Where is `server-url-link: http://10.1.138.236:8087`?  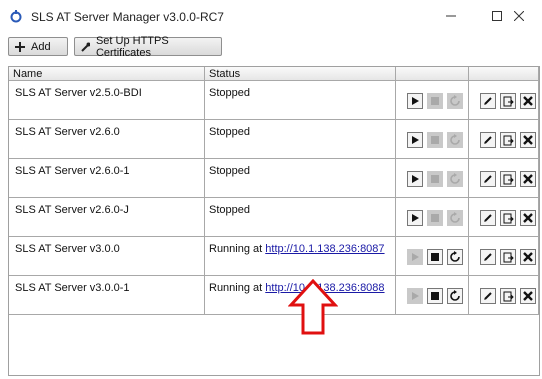 server-url-link: http://10.1.138.236:8087 is located at coordinates (324, 249).